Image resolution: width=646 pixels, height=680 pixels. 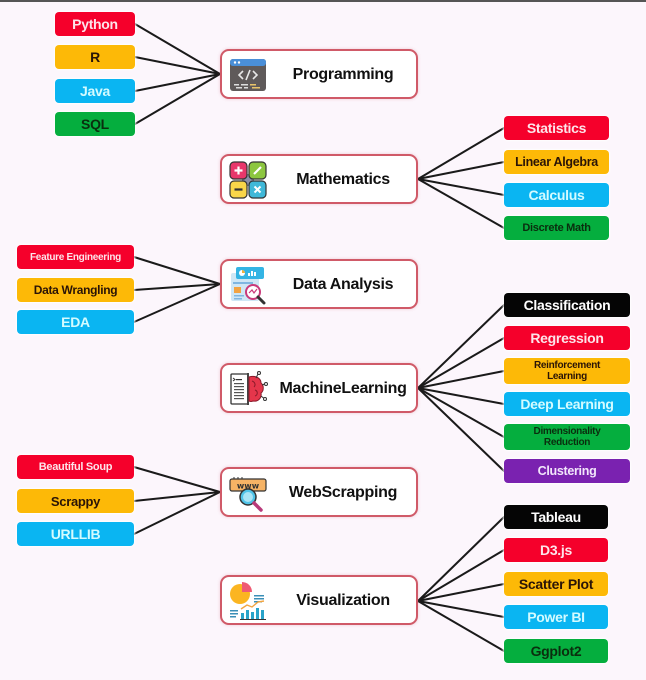 I want to click on skill-chip-discrete-math: Discrete Math, so click(x=556, y=228).